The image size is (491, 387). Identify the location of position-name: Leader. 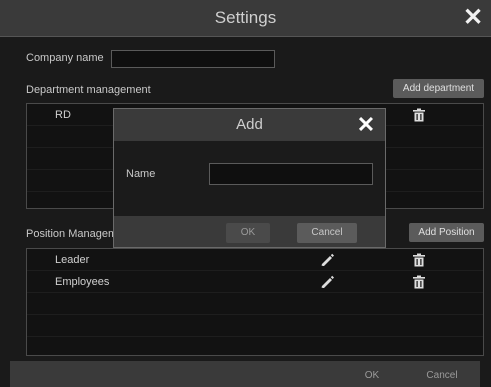
(72, 260).